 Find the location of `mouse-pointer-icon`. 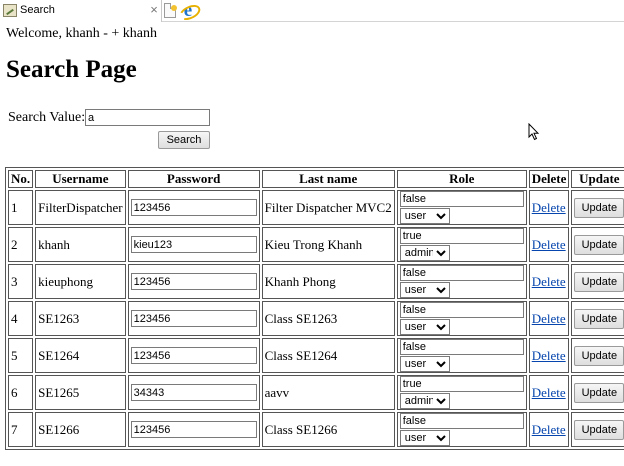

mouse-pointer-icon is located at coordinates (534, 132).